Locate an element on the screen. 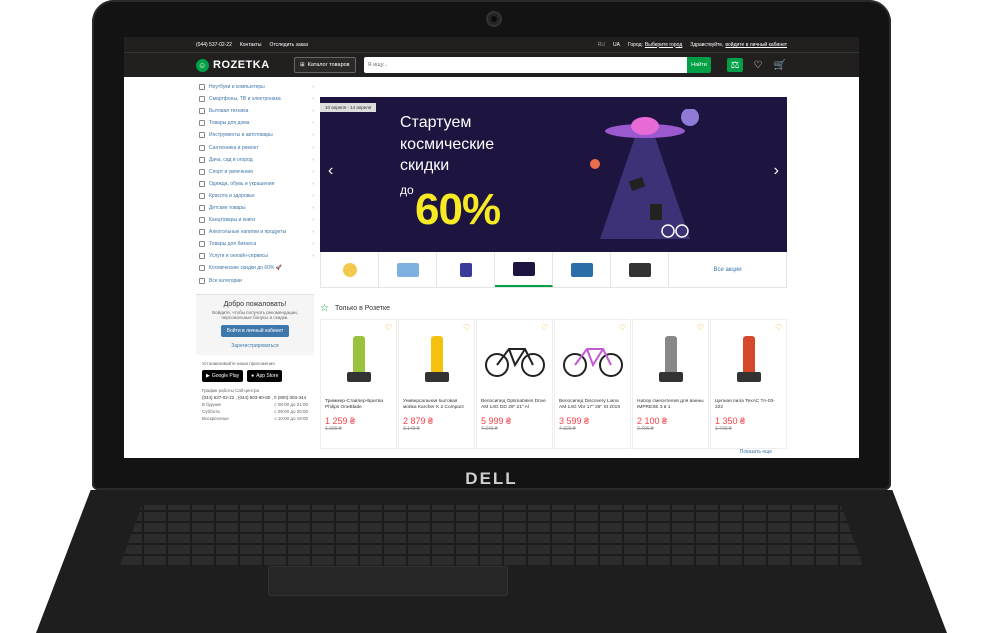 The image size is (983, 633). phone-link: (044) 537-02-22 is located at coordinates (214, 45).